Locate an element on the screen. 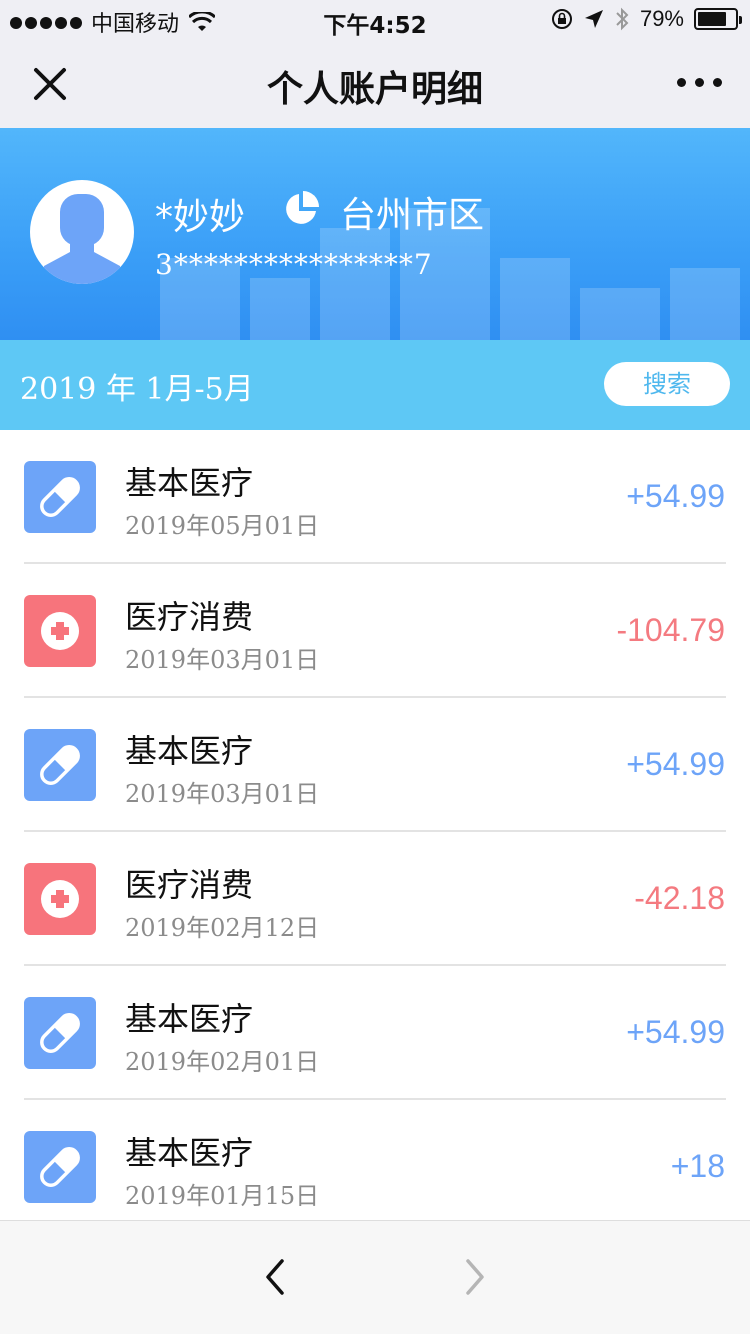 The image size is (750, 1334). nav-bar: 个人账户明细 is located at coordinates (375, 84).